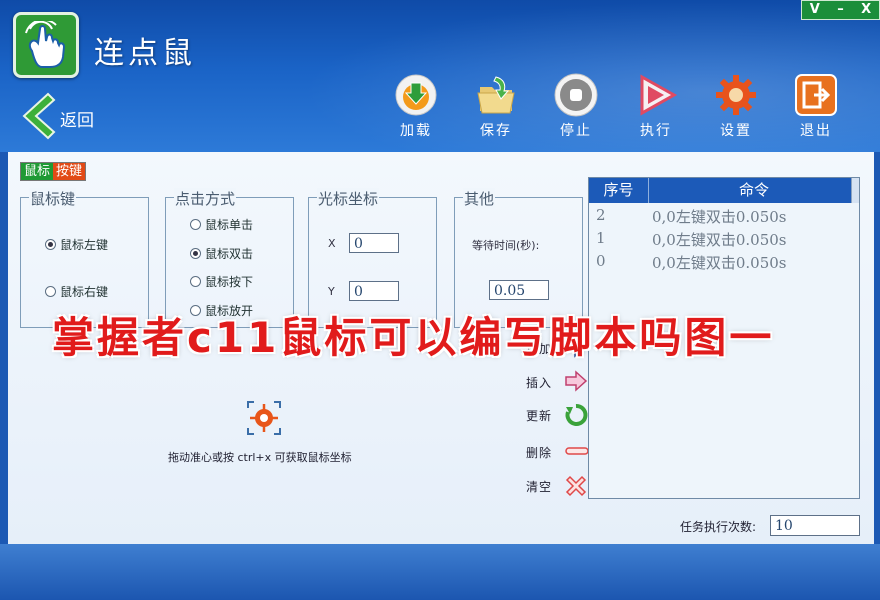 The width and height of the screenshot is (880, 600). I want to click on minimize-button: –, so click(841, 10).